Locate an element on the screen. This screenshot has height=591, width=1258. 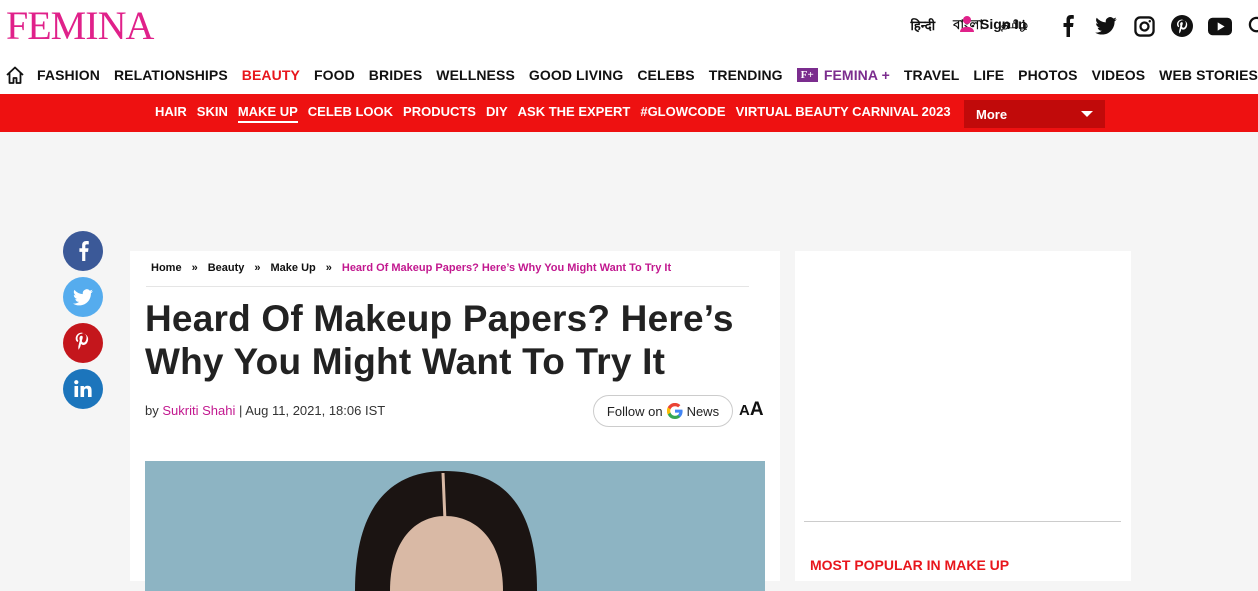
font-size-toggle: AA is located at coordinates (751, 410).